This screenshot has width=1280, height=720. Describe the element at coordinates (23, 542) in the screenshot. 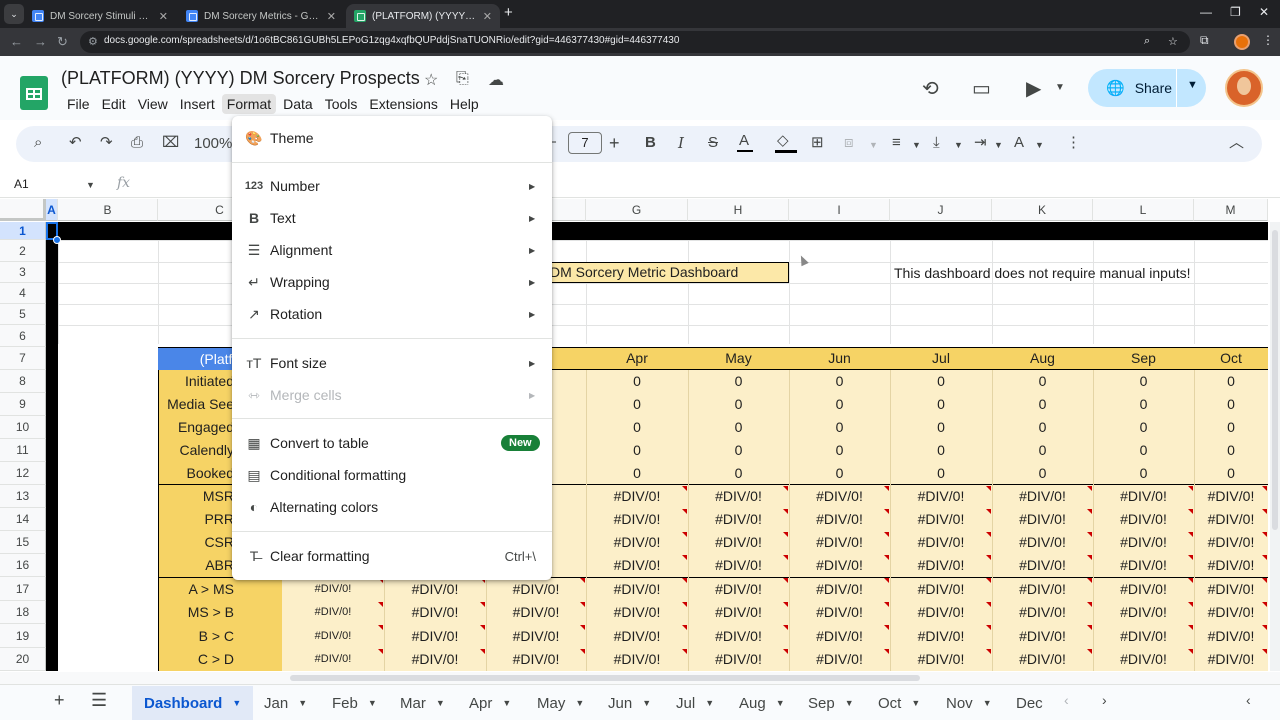

I see `row-header-15: 15` at that location.